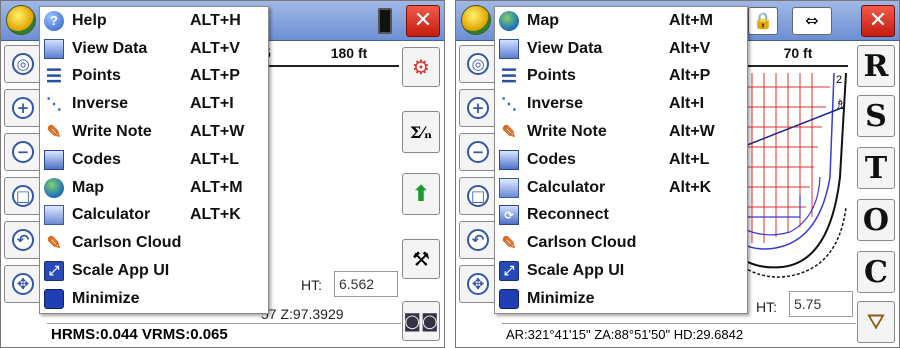 This screenshot has height=348, width=900. Describe the element at coordinates (215, 76) in the screenshot. I see `menu-item-shortcut: ALT+P` at that location.